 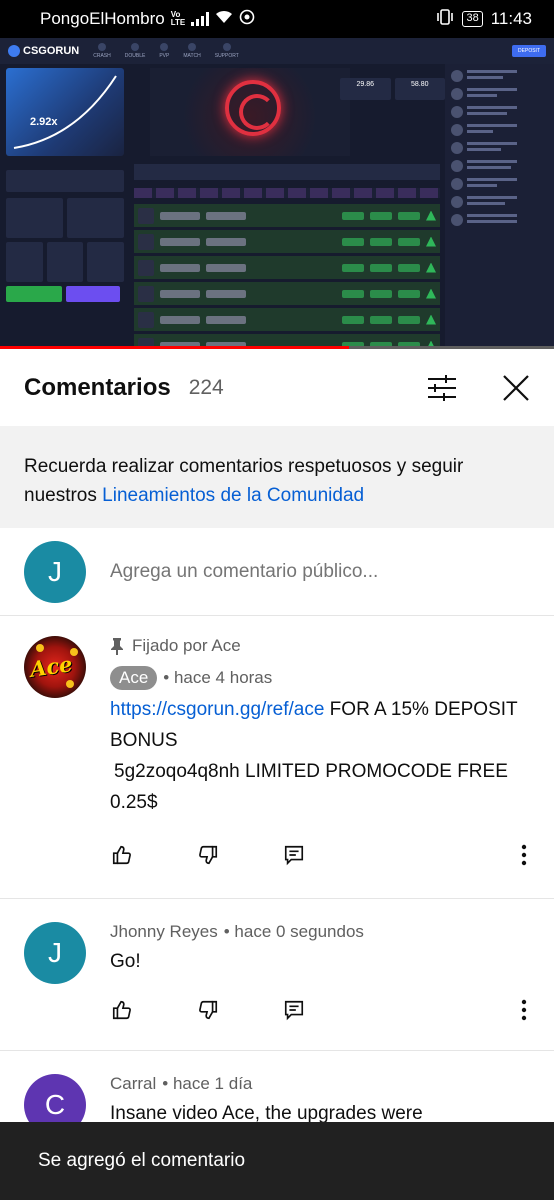 I want to click on close-icon, so click(x=516, y=388).